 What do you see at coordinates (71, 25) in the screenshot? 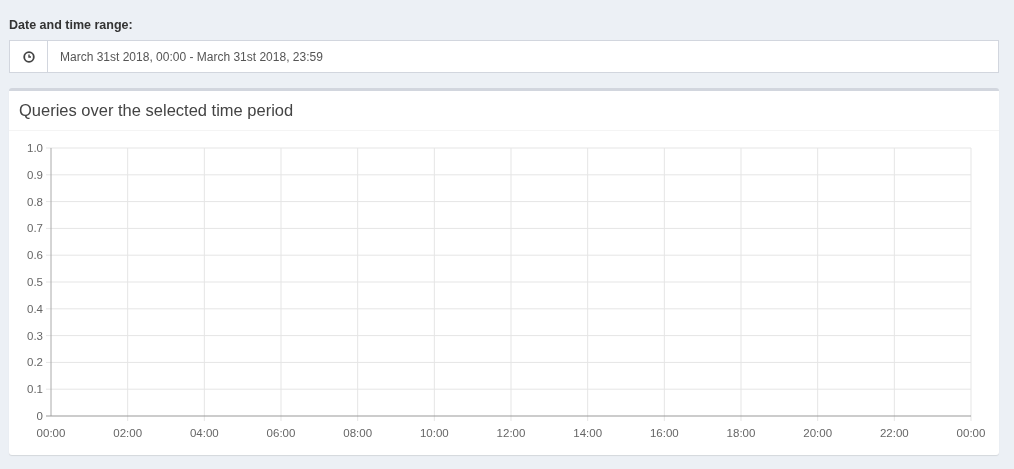
I see `field-label: Date and time range:` at bounding box center [71, 25].